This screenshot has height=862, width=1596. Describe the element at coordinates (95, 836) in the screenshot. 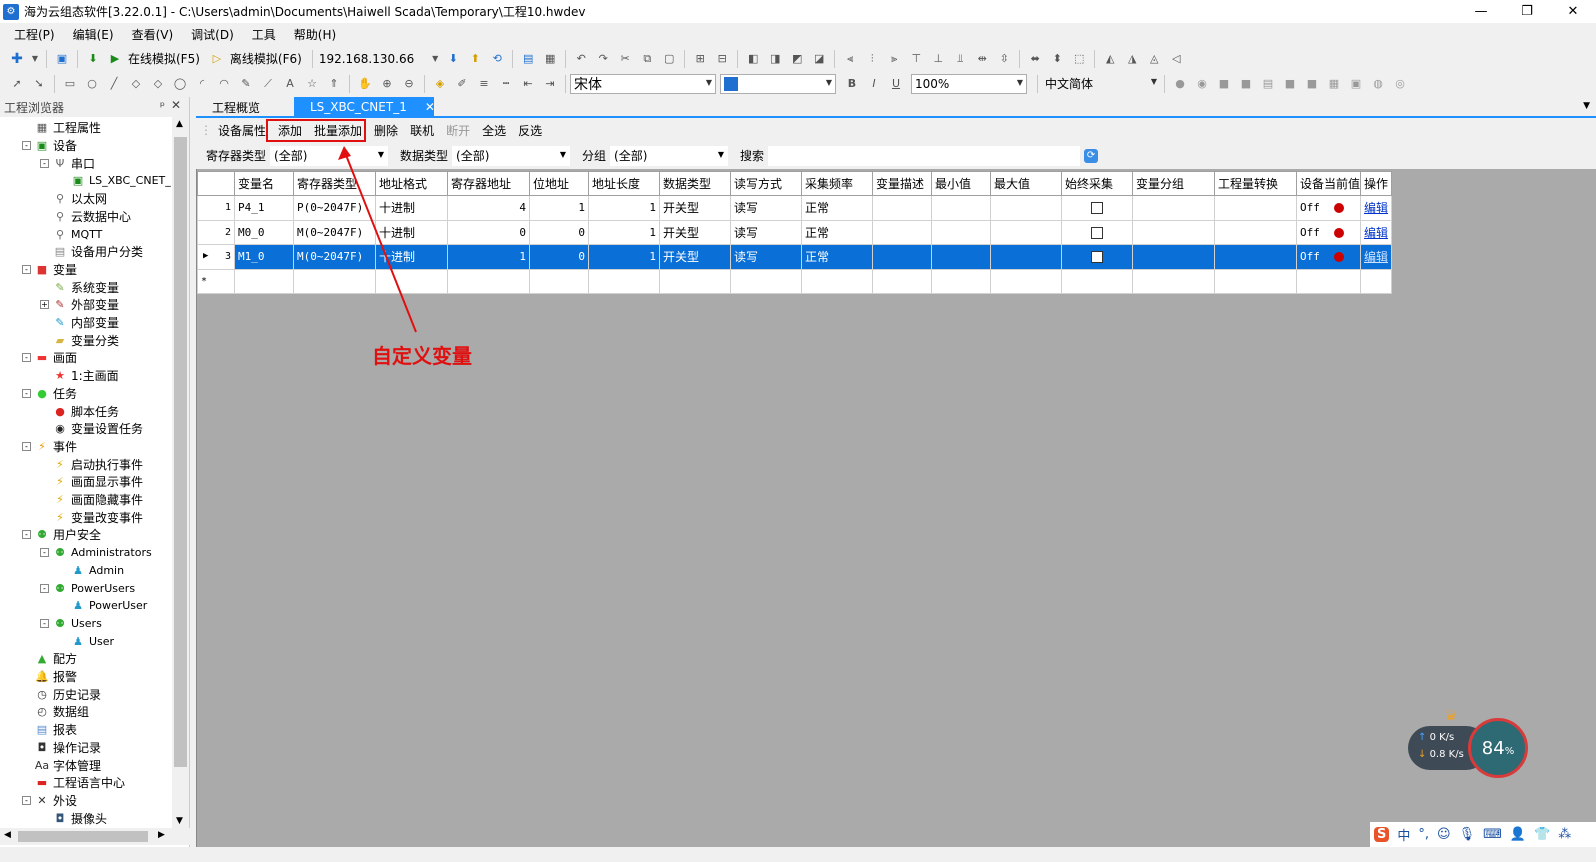

I see `tree-horizontal-scrollbar: ◀ ▶` at that location.